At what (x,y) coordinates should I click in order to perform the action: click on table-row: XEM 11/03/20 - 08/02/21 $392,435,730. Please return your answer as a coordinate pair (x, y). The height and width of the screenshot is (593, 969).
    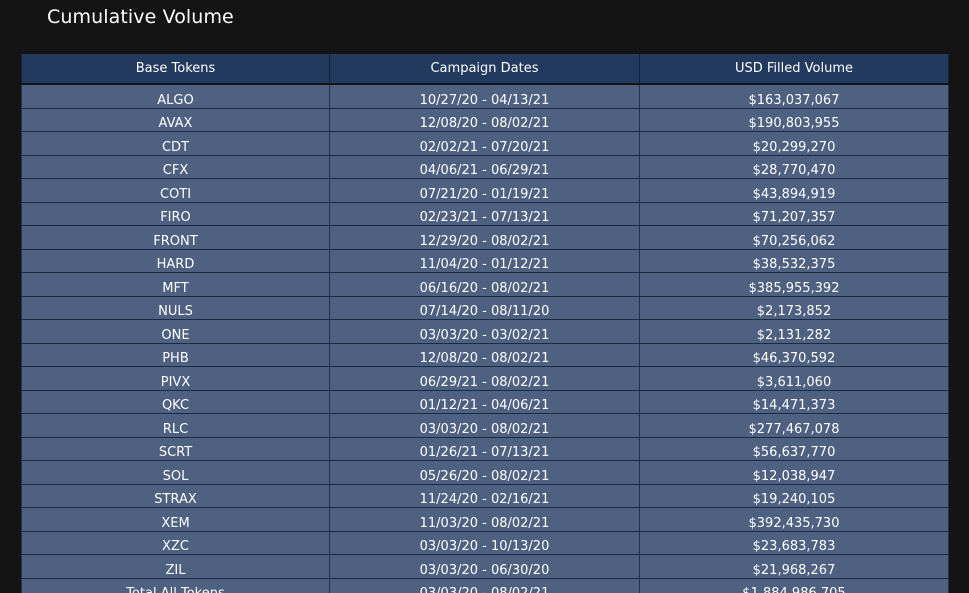
    Looking at the image, I should click on (485, 519).